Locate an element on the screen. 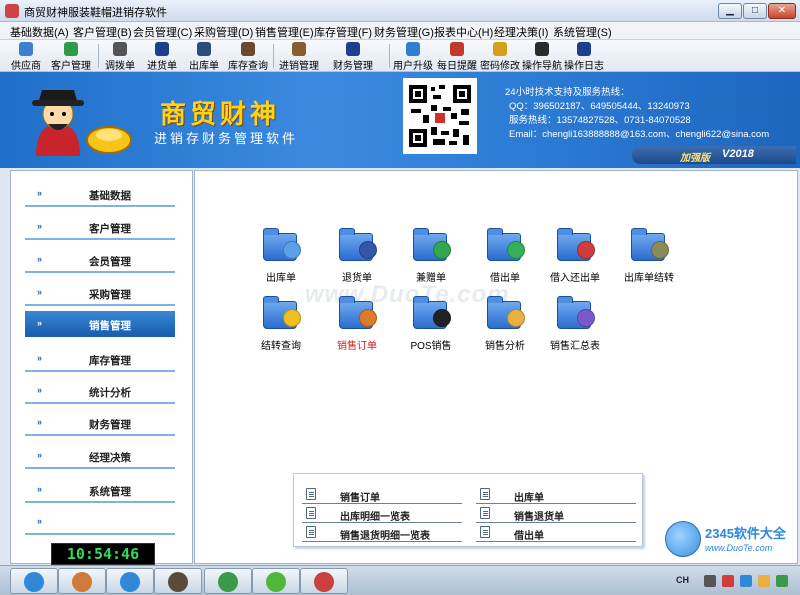  sidebar-item-statistics: » 统计分析 is located at coordinates (100, 391).